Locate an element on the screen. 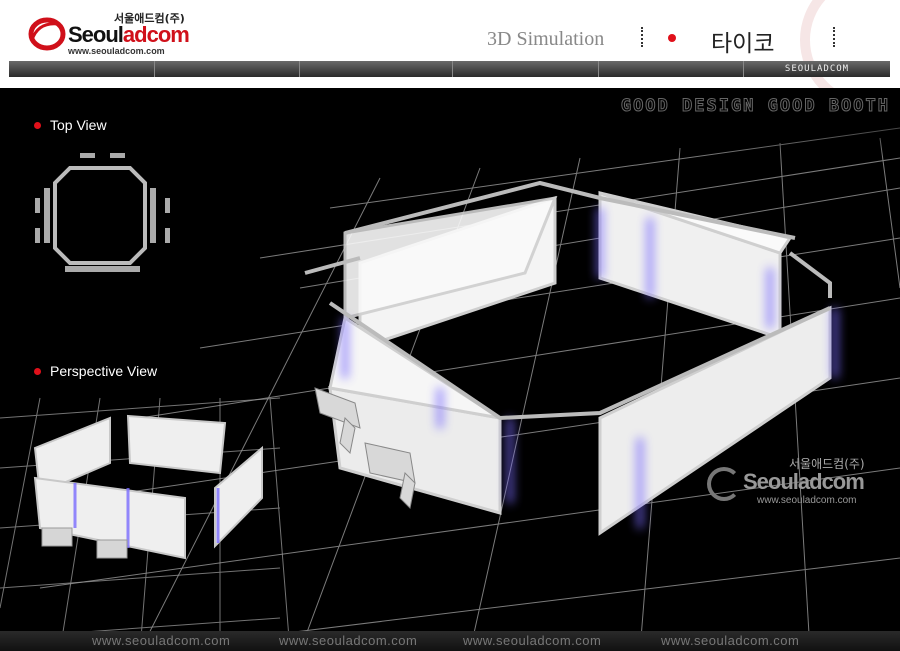 The width and height of the screenshot is (900, 651). nav-bar: SEOULADCOM is located at coordinates (449, 69).